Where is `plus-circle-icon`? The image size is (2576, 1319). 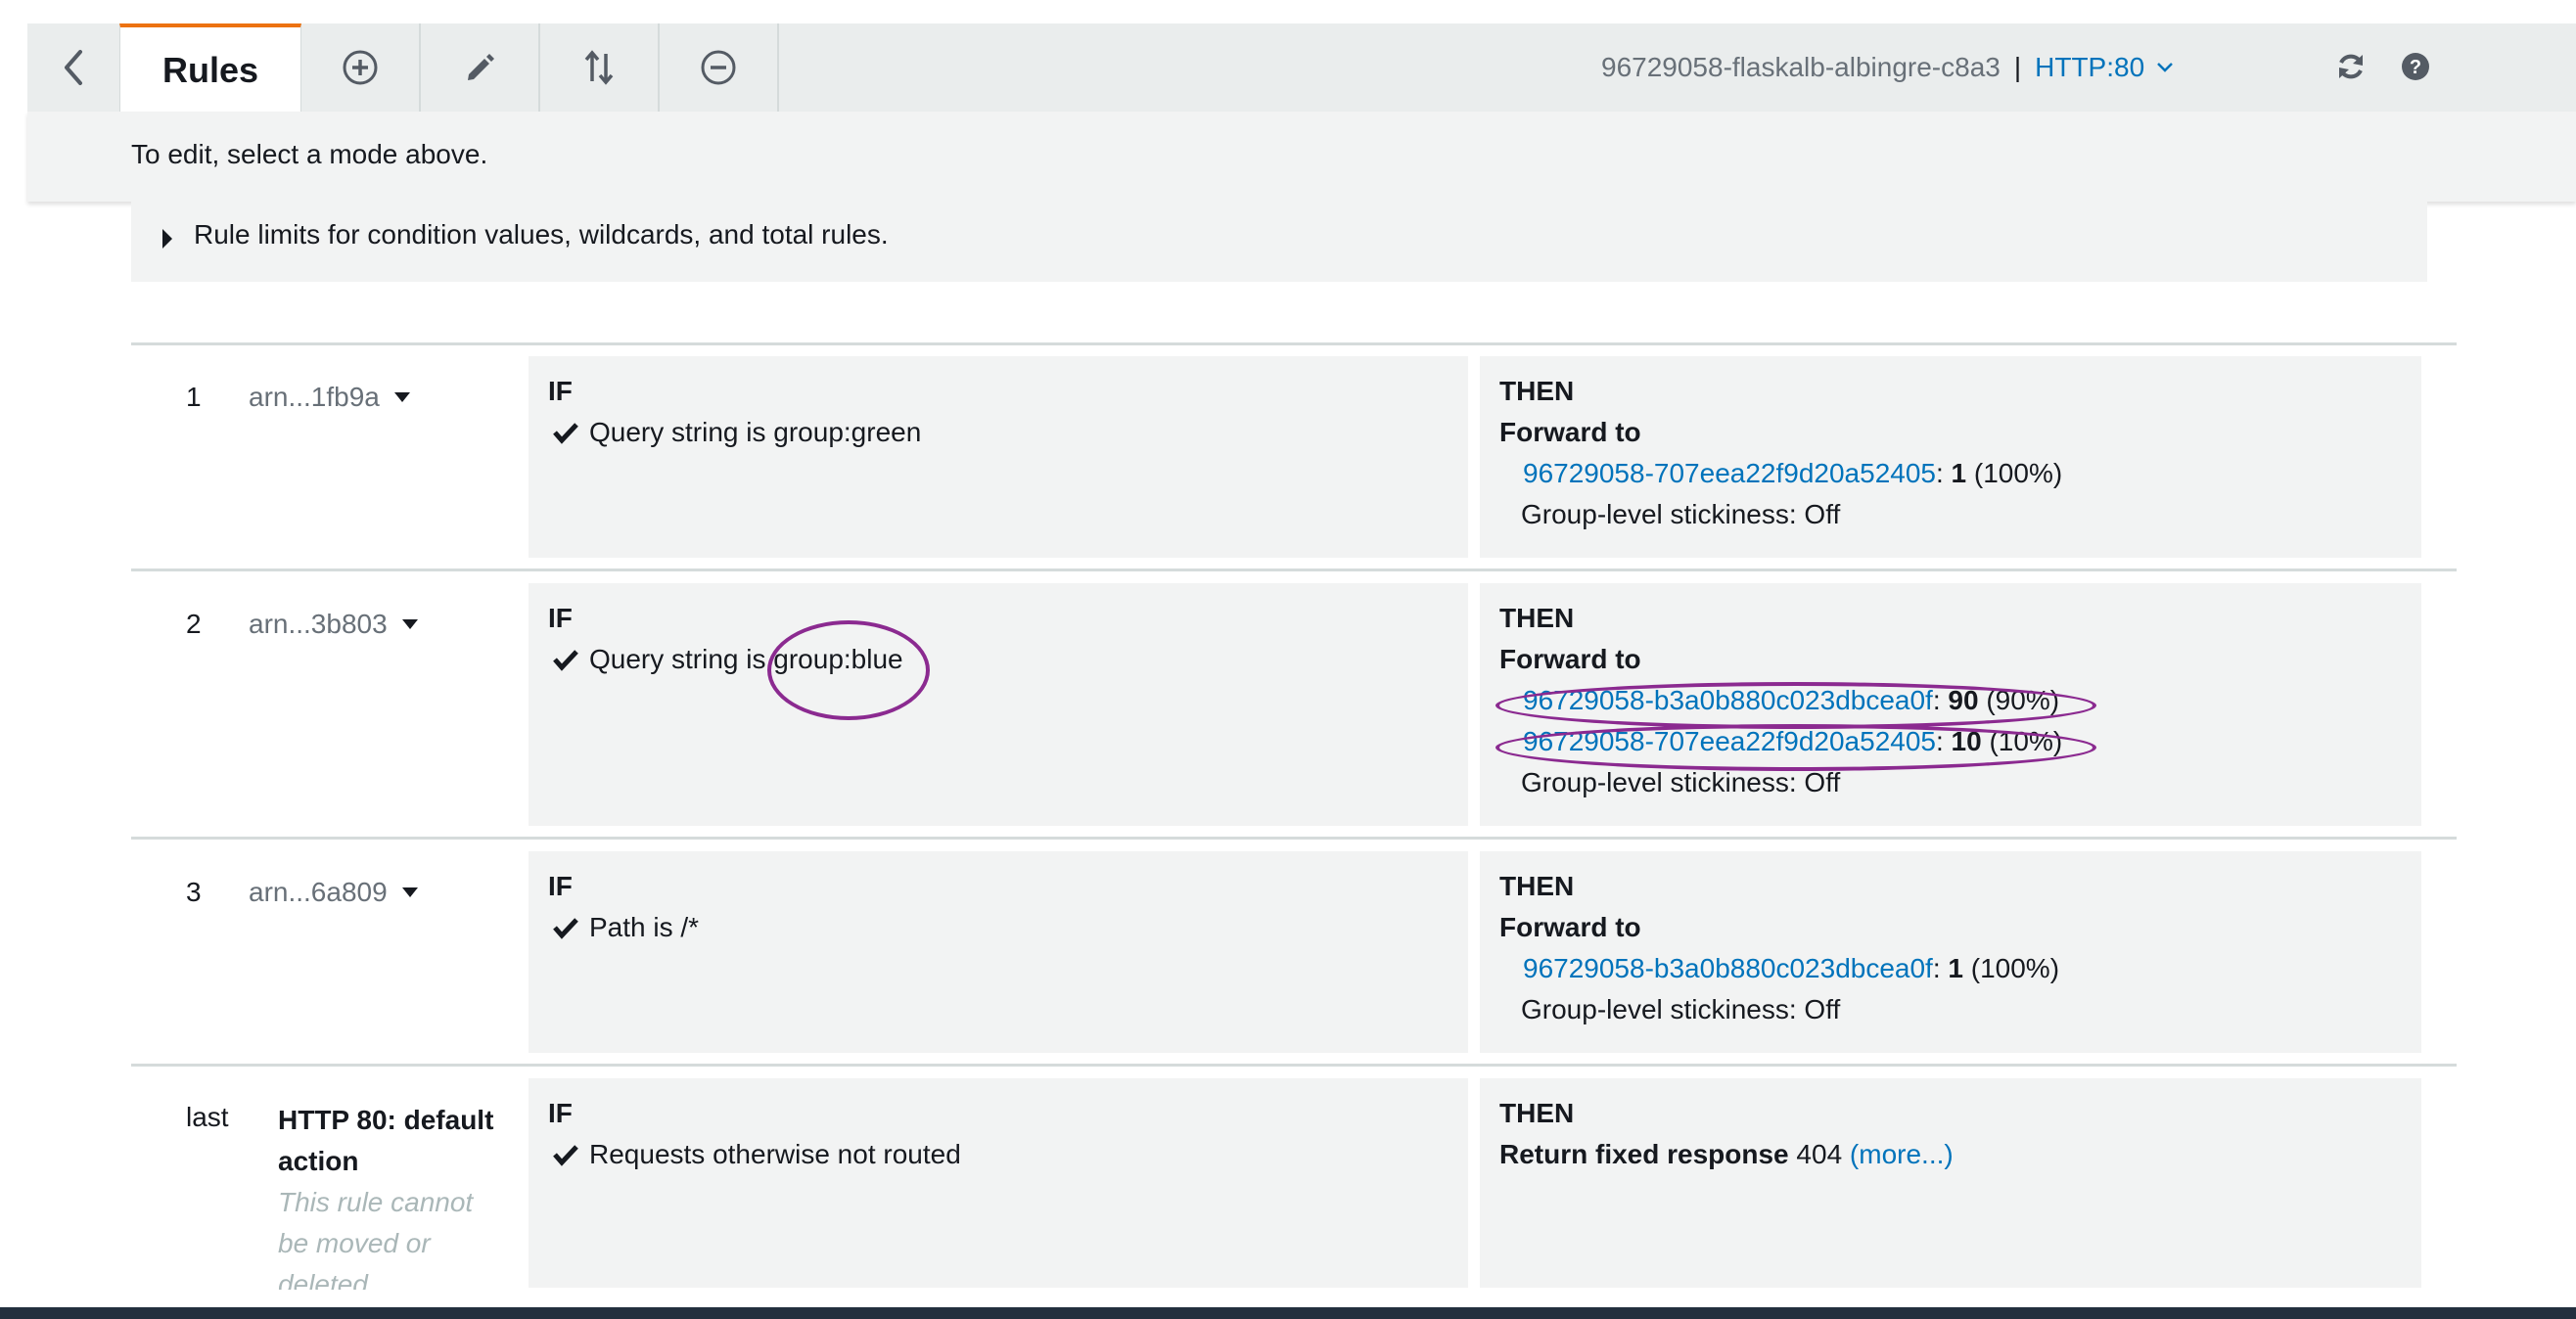
plus-circle-icon is located at coordinates (361, 67).